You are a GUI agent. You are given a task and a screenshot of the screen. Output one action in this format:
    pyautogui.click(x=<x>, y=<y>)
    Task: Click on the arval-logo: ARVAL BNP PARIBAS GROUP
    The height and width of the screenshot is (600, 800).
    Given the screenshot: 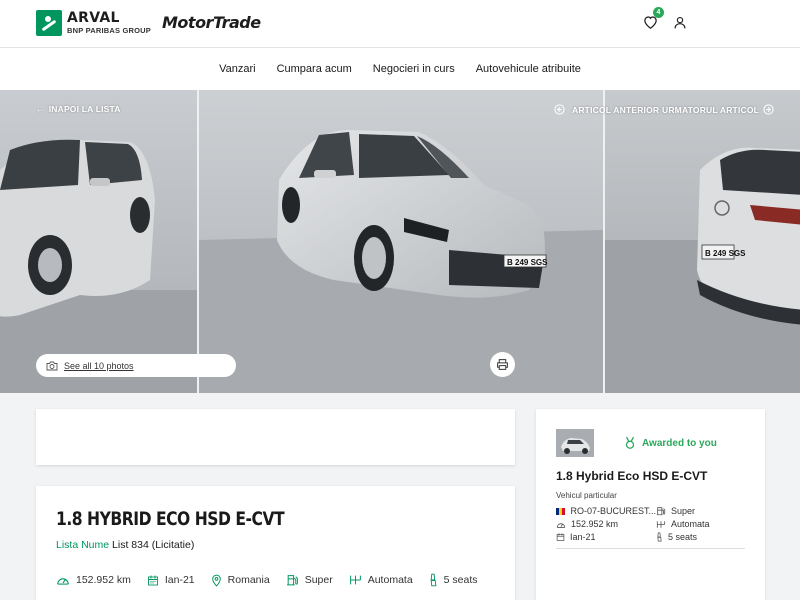 What is the action you would take?
    pyautogui.click(x=93, y=23)
    